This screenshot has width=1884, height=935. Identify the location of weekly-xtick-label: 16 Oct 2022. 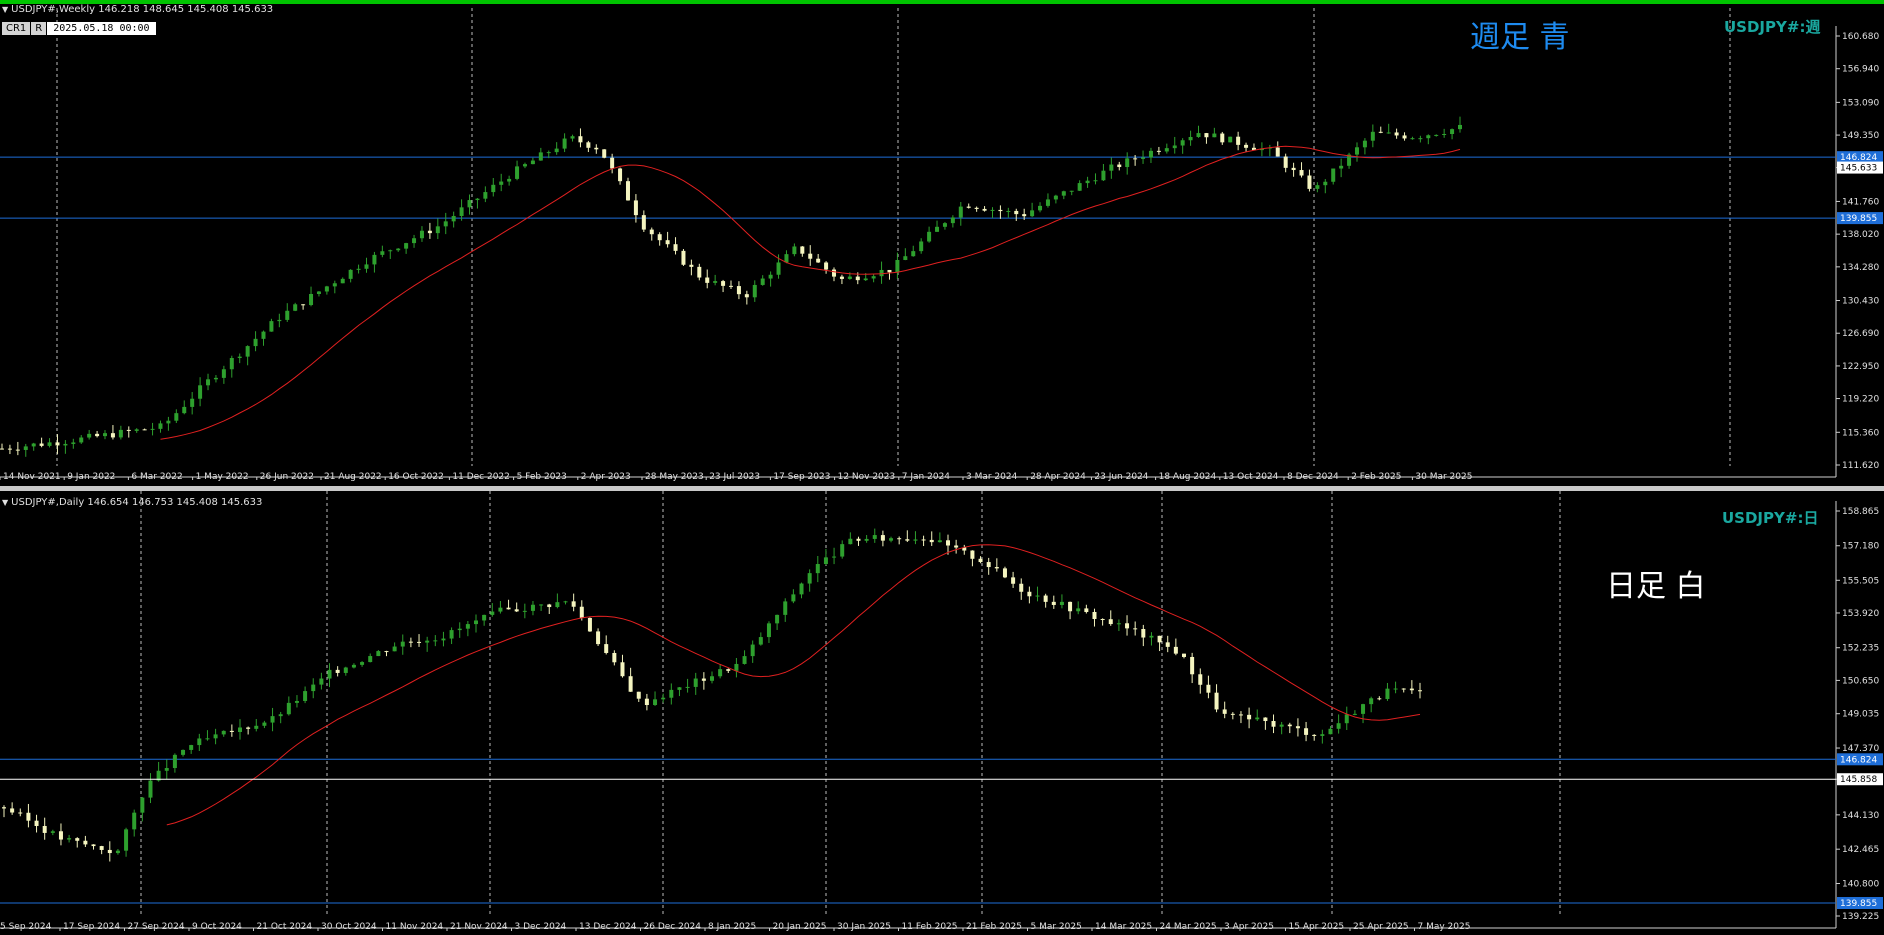
(416, 477).